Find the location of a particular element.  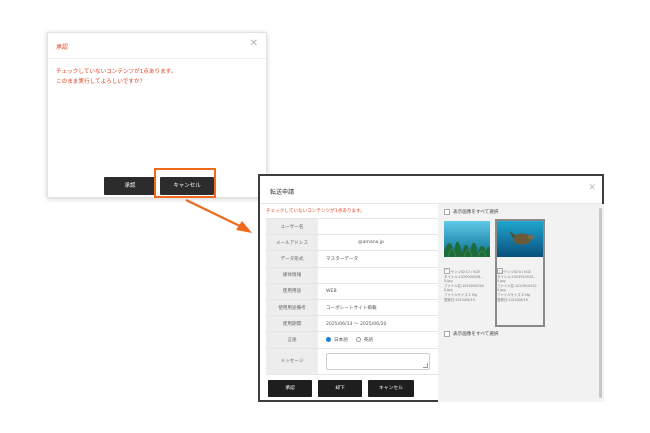

language-radio-group: 日本語 英語 is located at coordinates (378, 339).